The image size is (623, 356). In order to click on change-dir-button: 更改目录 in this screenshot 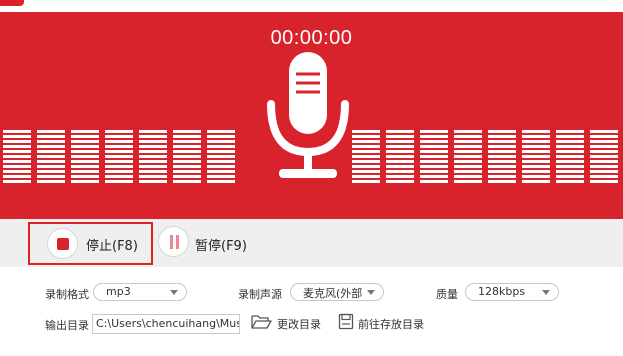, I will do `click(287, 323)`.